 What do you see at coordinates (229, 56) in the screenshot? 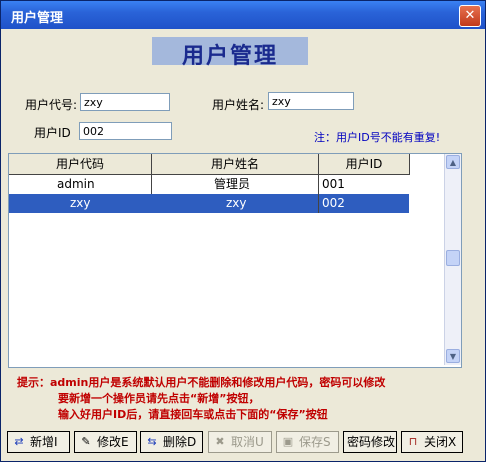
I see `banner-title: 用户管理` at bounding box center [229, 56].